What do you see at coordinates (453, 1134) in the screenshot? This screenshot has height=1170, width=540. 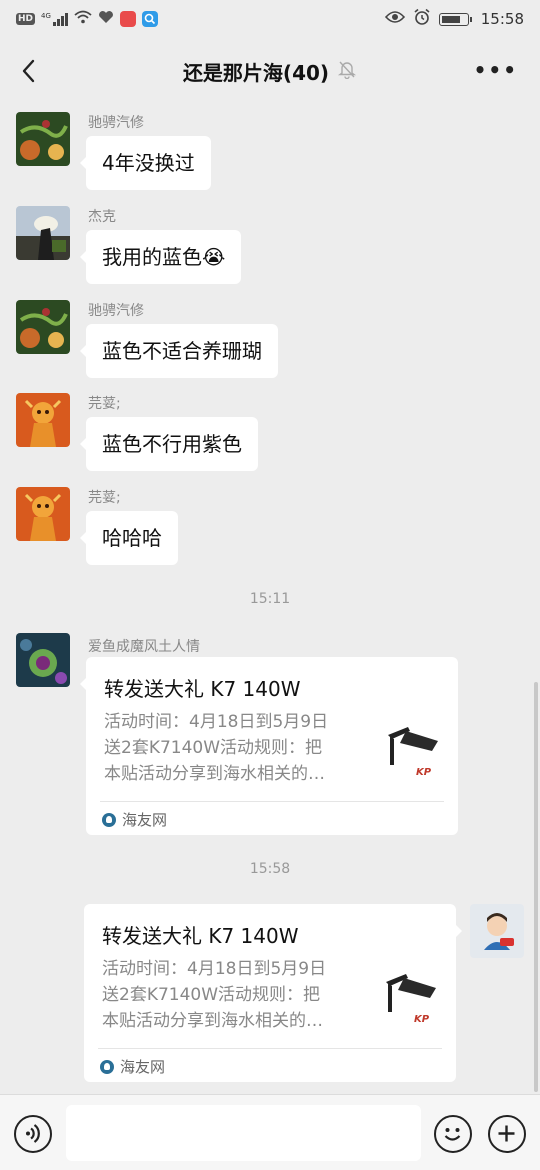 I see `emoji-icon` at bounding box center [453, 1134].